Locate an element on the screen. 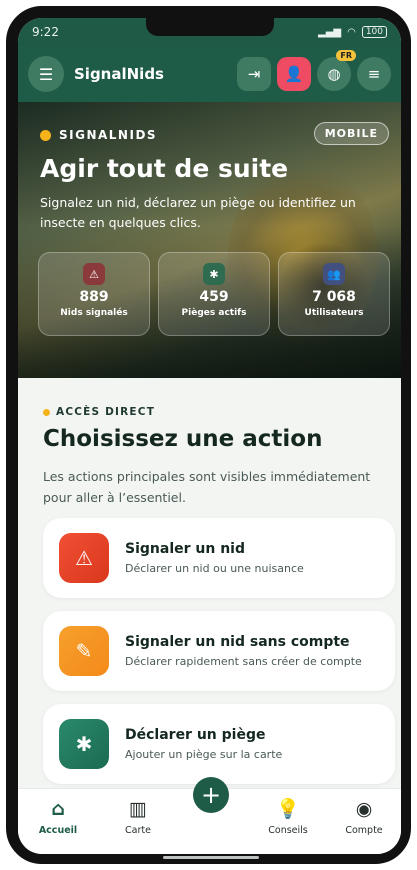 The height and width of the screenshot is (870, 417). register-button: 👤 is located at coordinates (294, 74).